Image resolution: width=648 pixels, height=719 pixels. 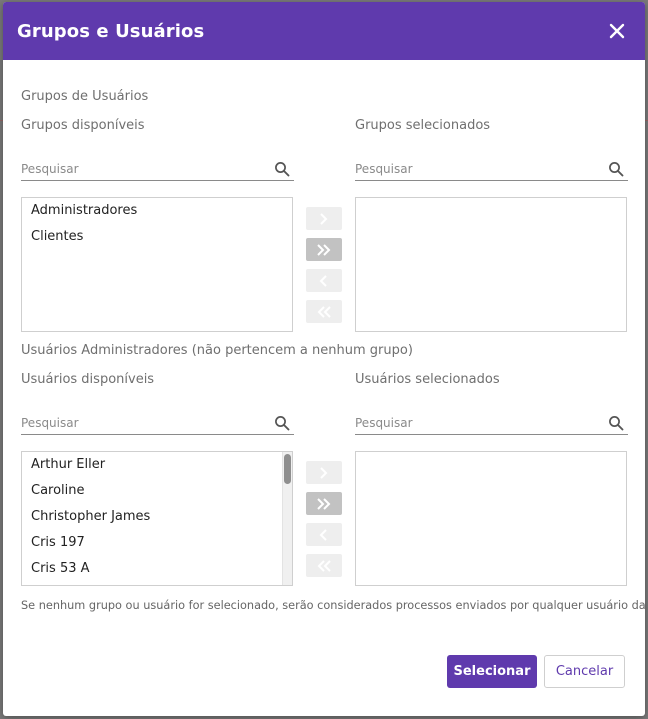 I want to click on close-button, so click(x=617, y=31).